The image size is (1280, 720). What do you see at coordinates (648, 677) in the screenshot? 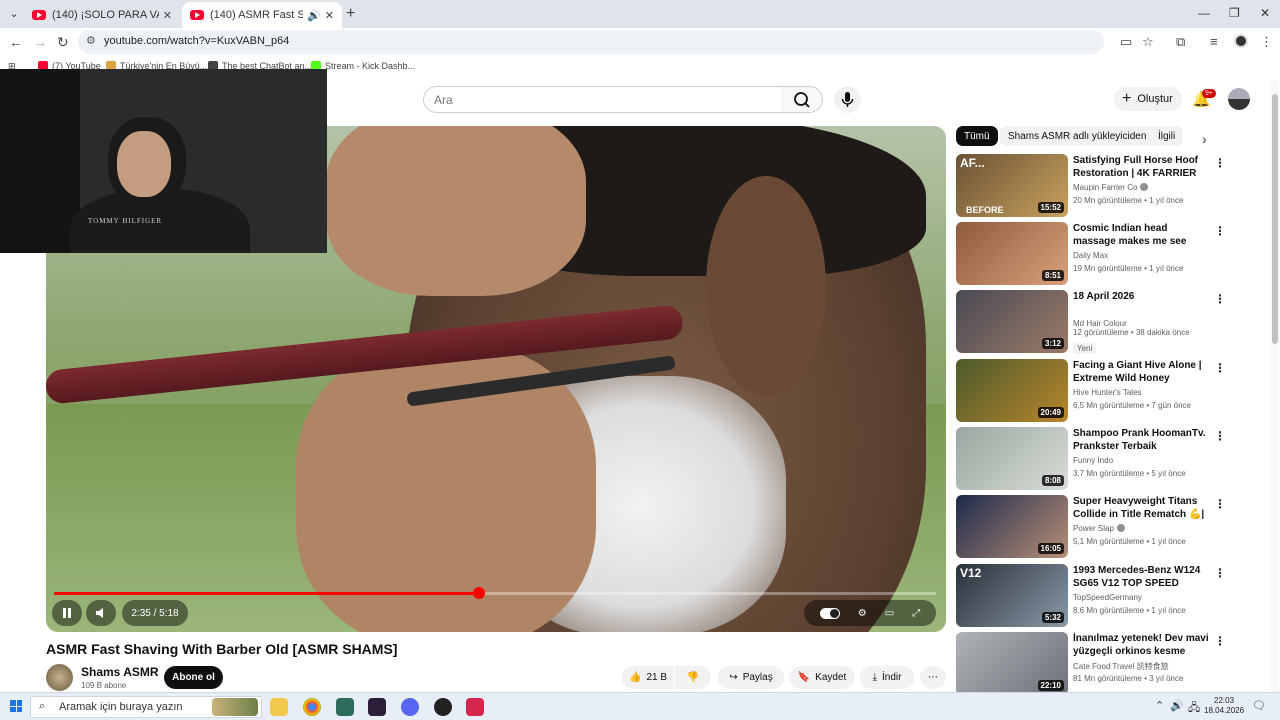
I see `like-button: 👍 21 B` at bounding box center [648, 677].